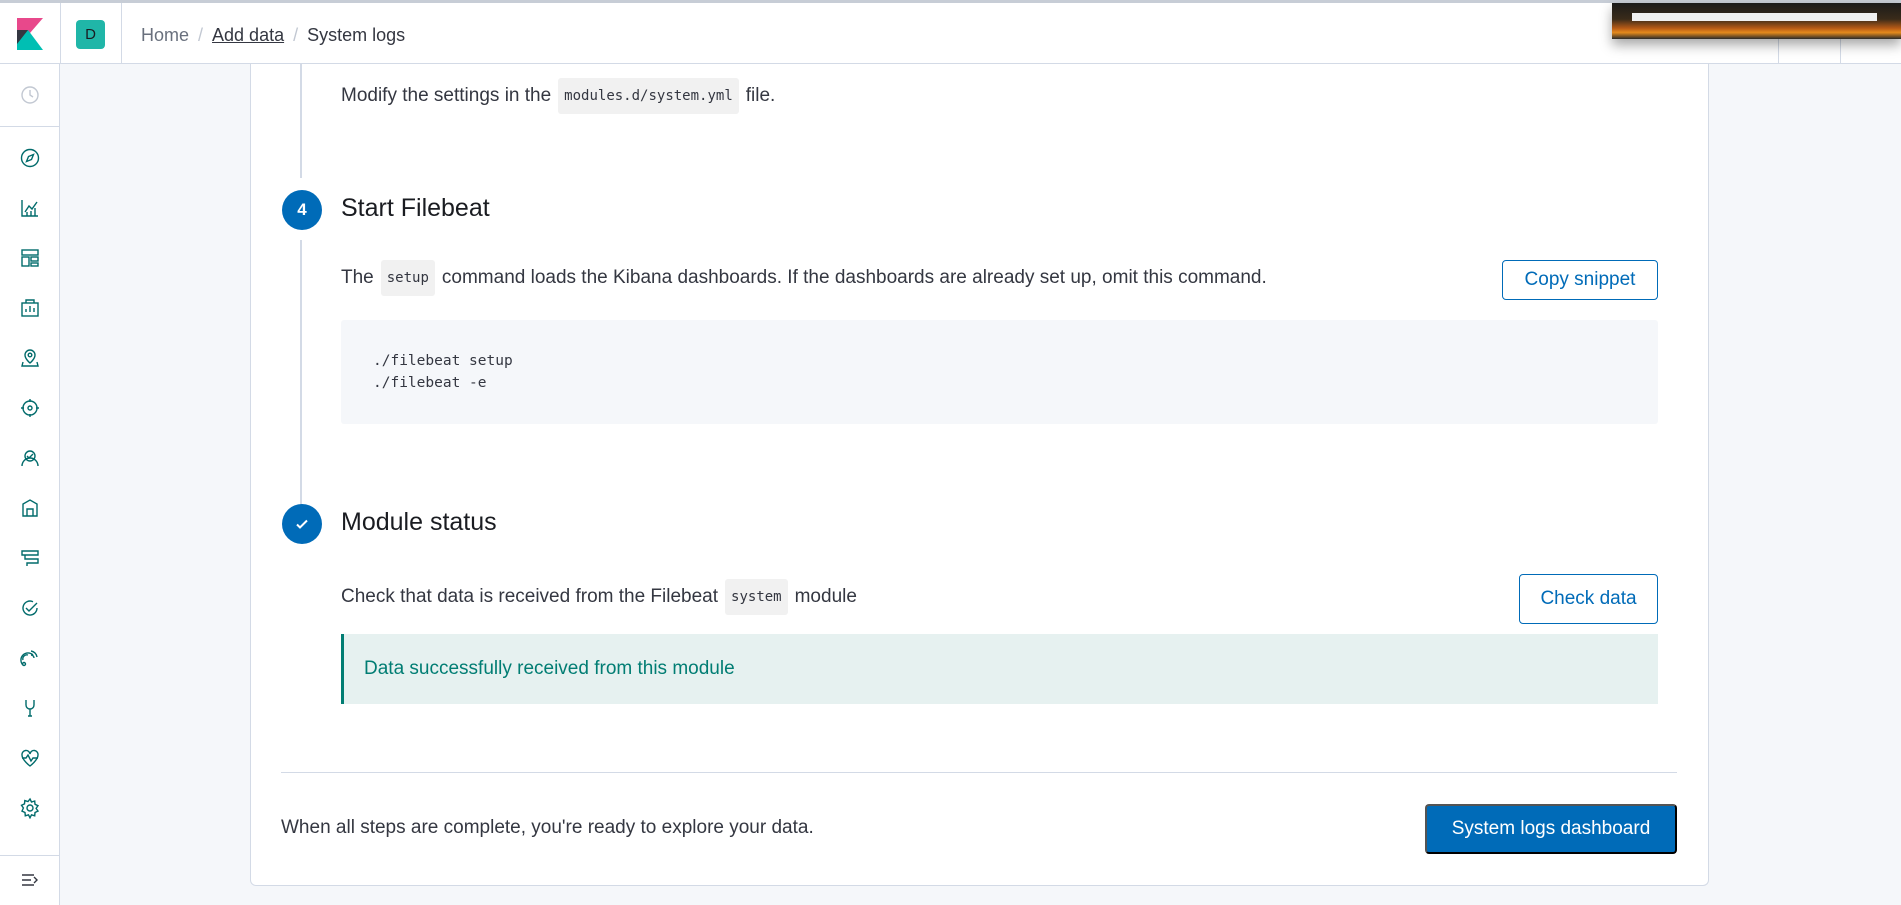 The width and height of the screenshot is (1901, 905). Describe the element at coordinates (30, 508) in the screenshot. I see `logs-icon` at that location.